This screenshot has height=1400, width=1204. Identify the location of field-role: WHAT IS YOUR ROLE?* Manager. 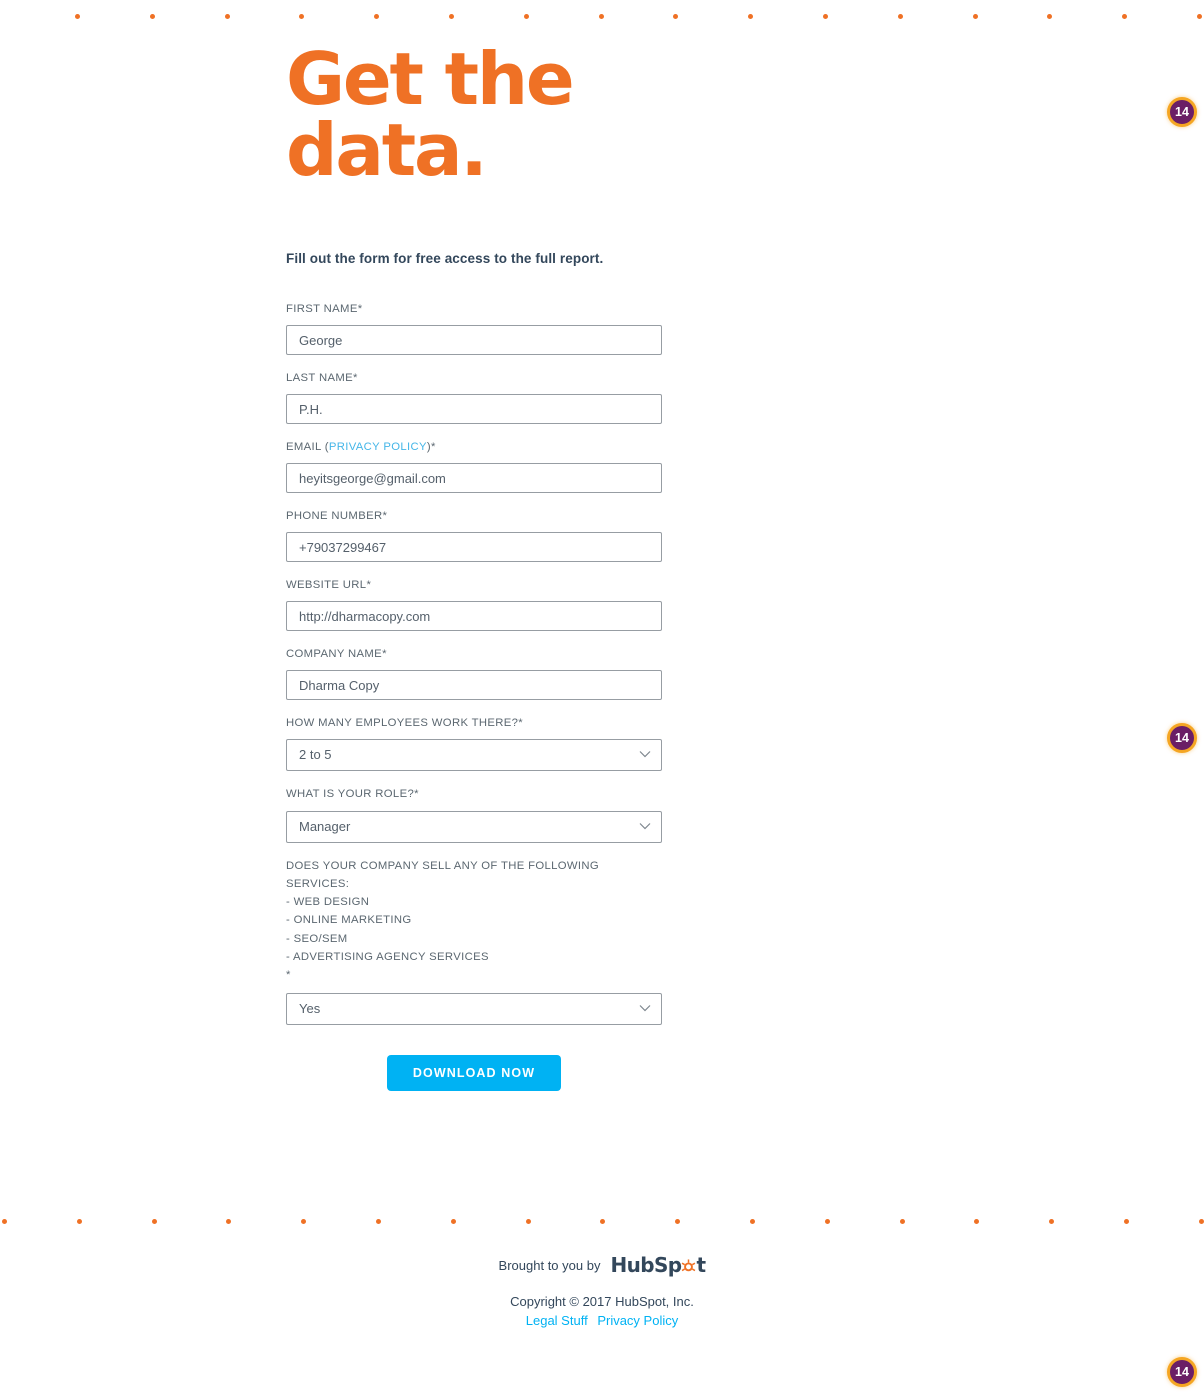
(474, 814).